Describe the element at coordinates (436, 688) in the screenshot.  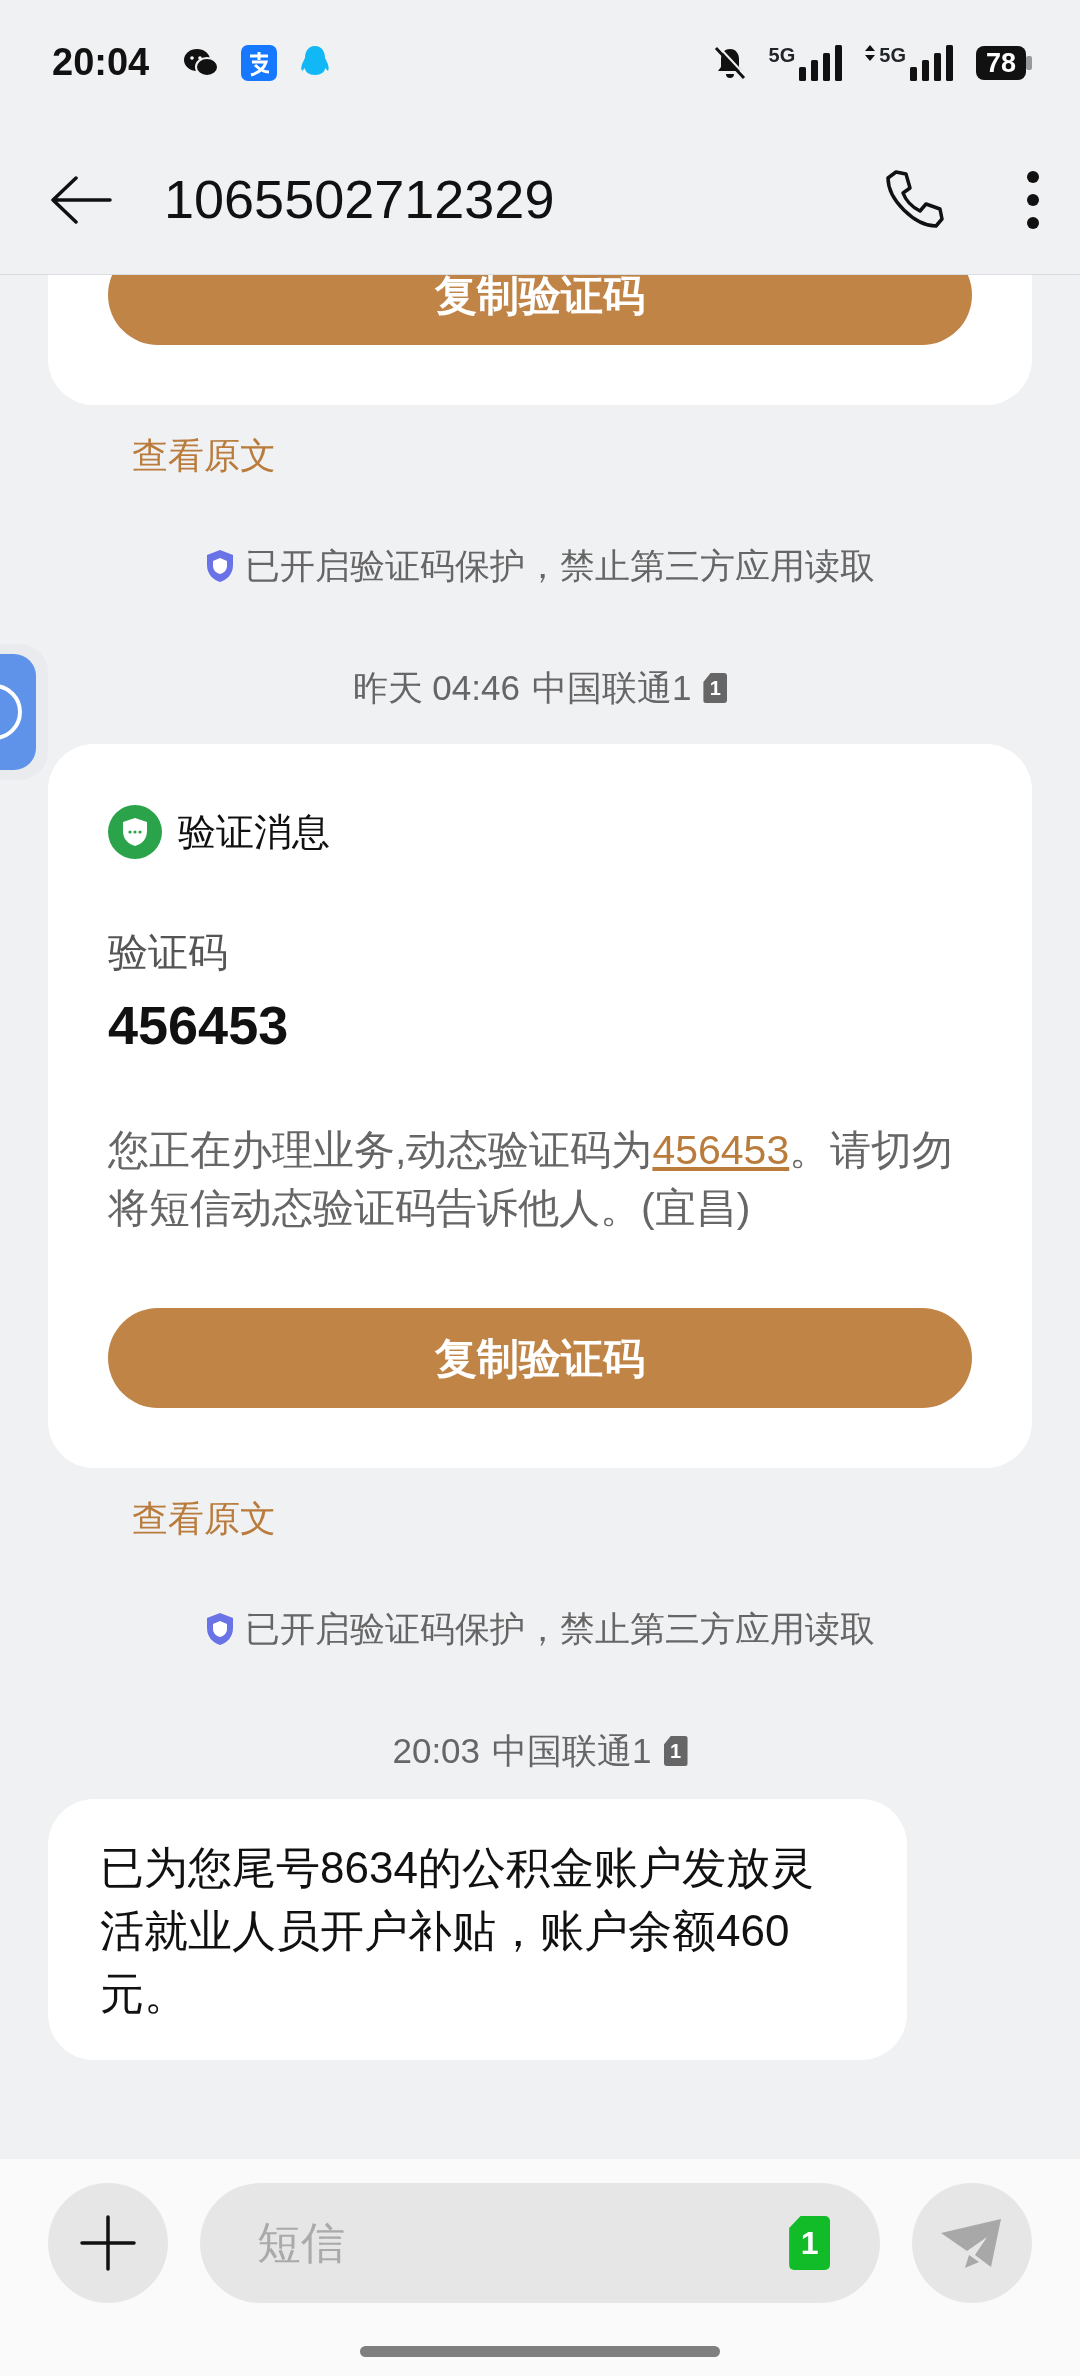
I see `message-time: 昨天 04:46` at that location.